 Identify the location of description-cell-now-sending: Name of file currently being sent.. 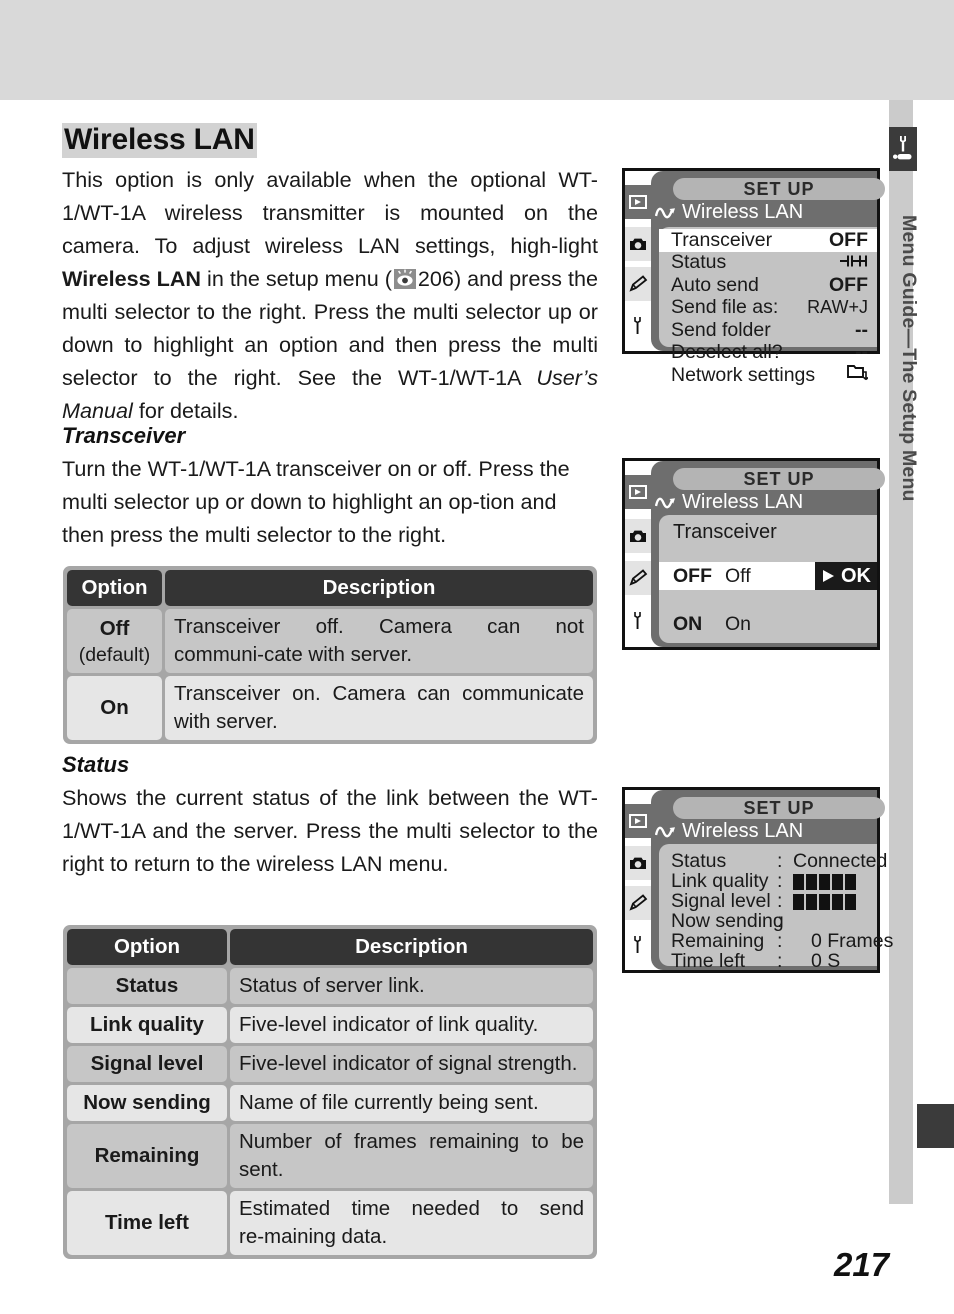
(411, 1103).